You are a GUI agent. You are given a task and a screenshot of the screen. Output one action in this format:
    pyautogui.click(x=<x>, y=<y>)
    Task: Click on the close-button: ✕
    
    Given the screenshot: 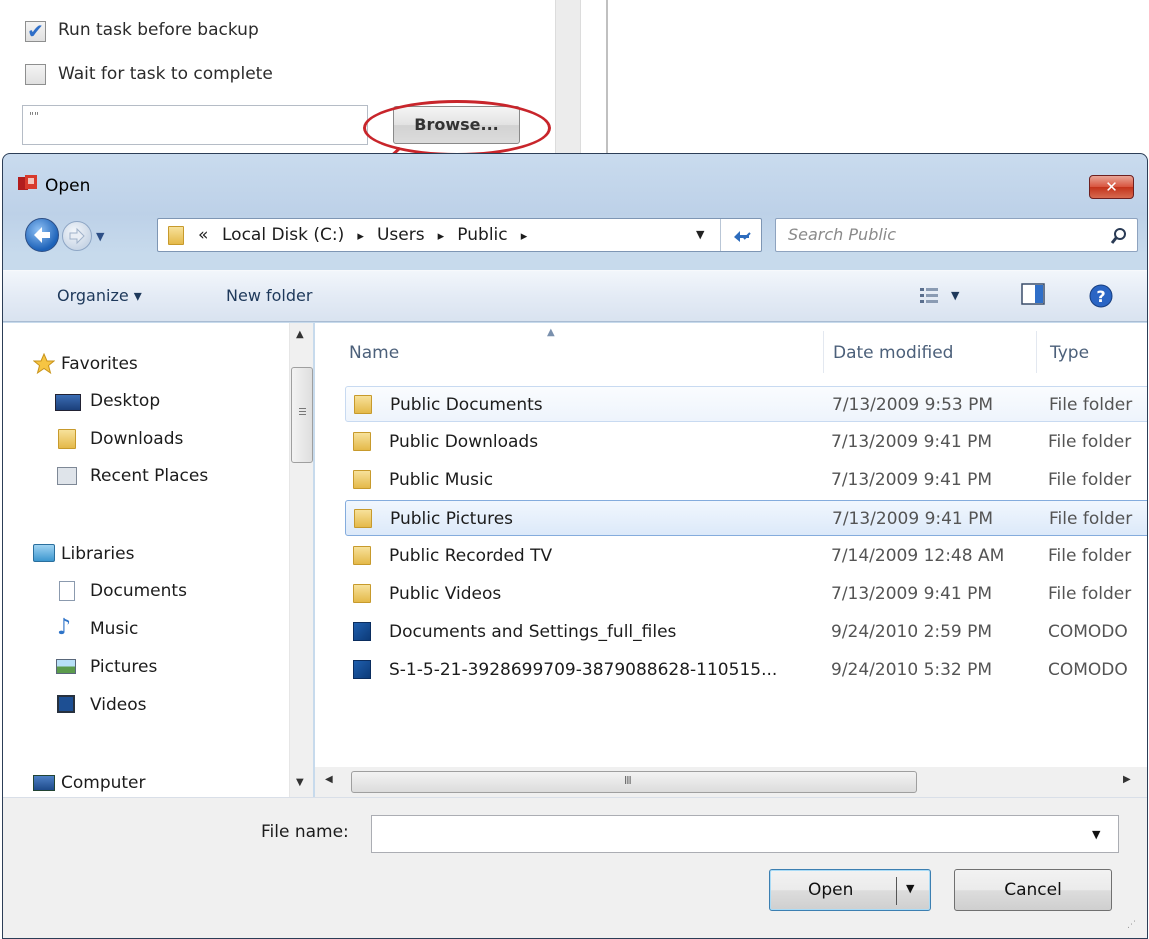 What is the action you would take?
    pyautogui.click(x=1111, y=187)
    